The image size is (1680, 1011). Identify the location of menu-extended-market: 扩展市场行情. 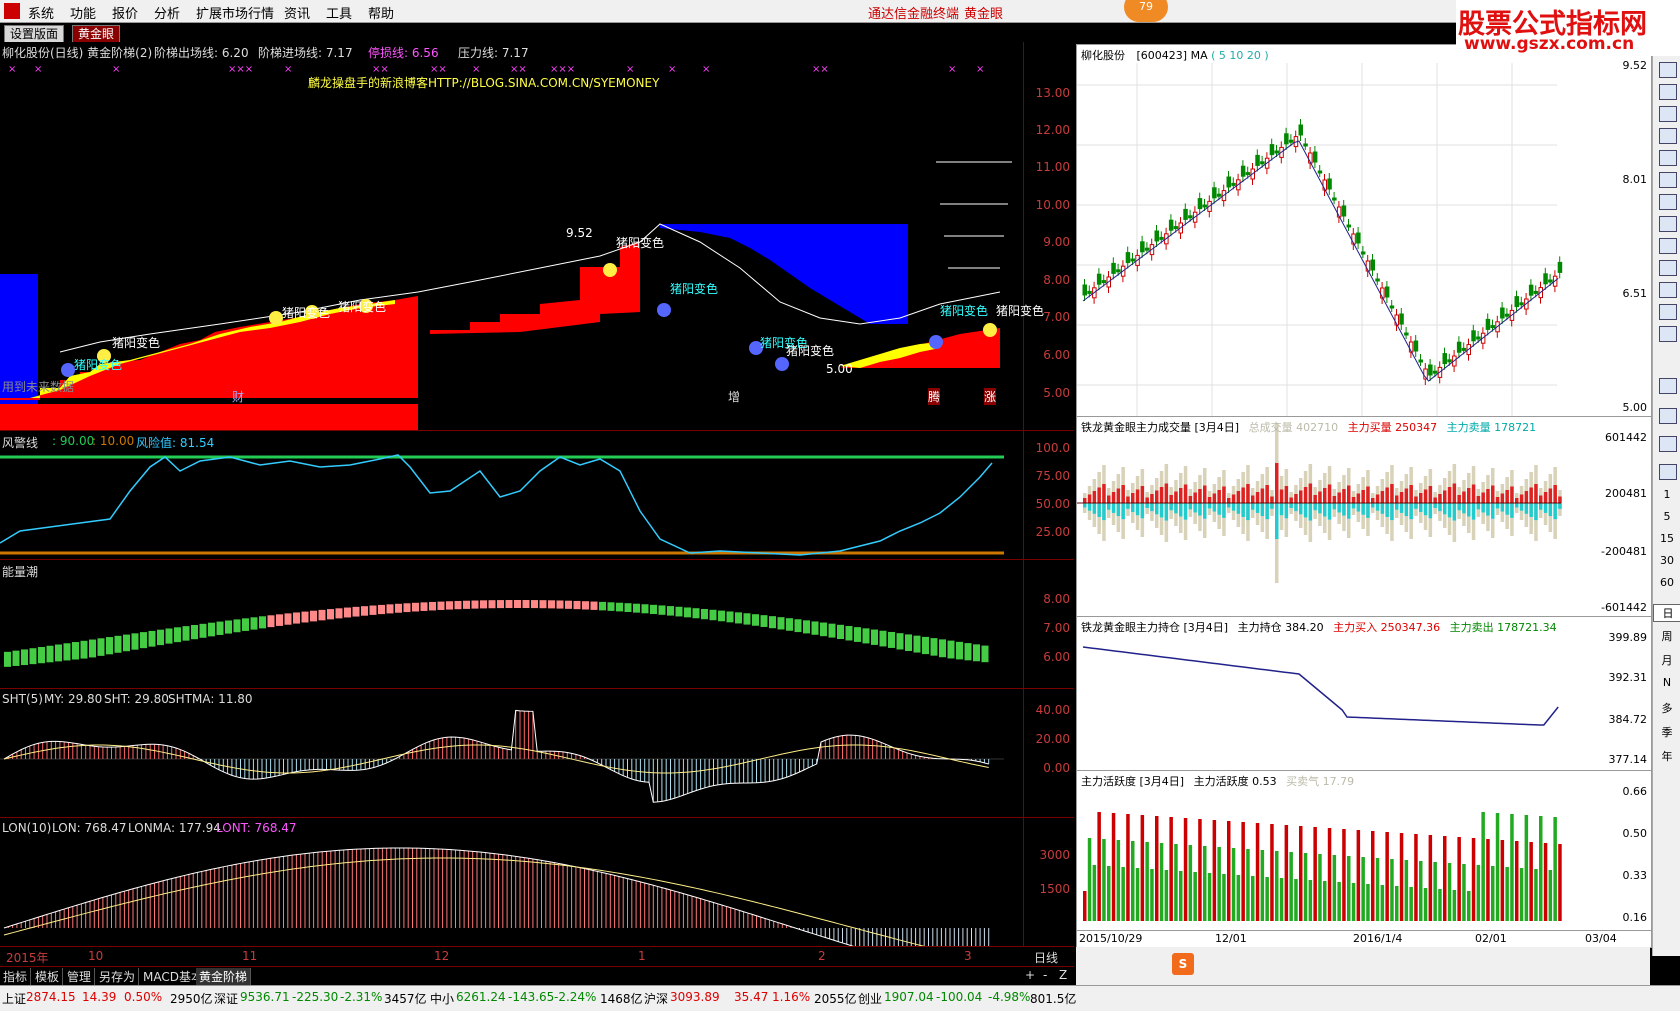
(235, 12).